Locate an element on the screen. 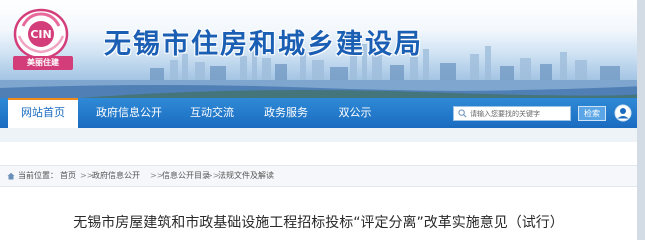 The width and height of the screenshot is (645, 240). home-icon is located at coordinates (11, 176).